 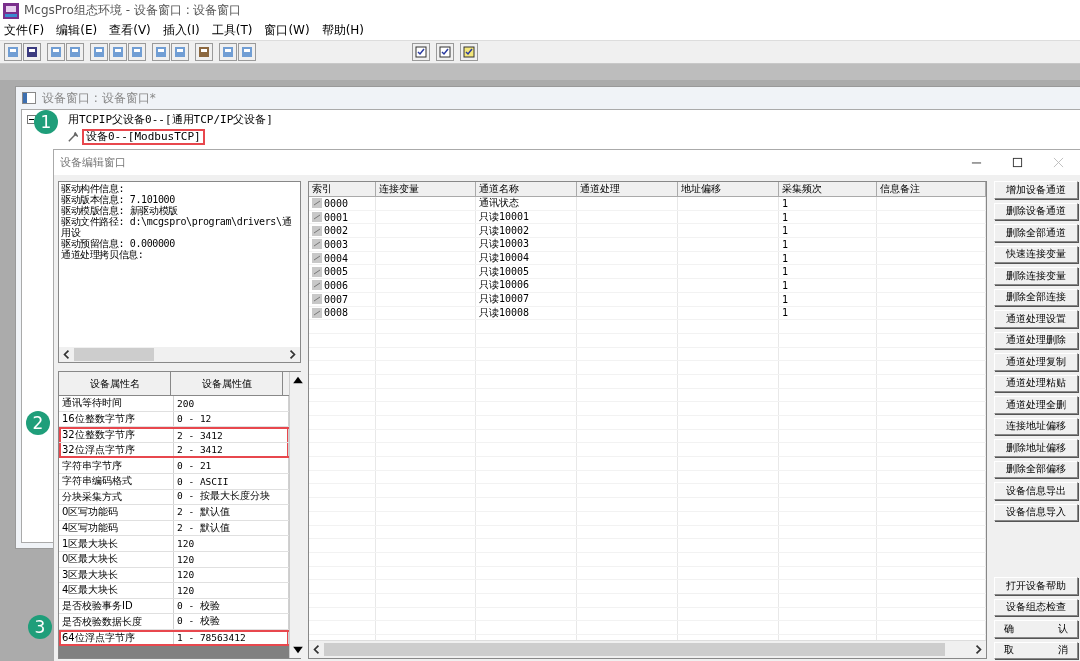 What do you see at coordinates (1058, 162) in the screenshot?
I see `close-icon` at bounding box center [1058, 162].